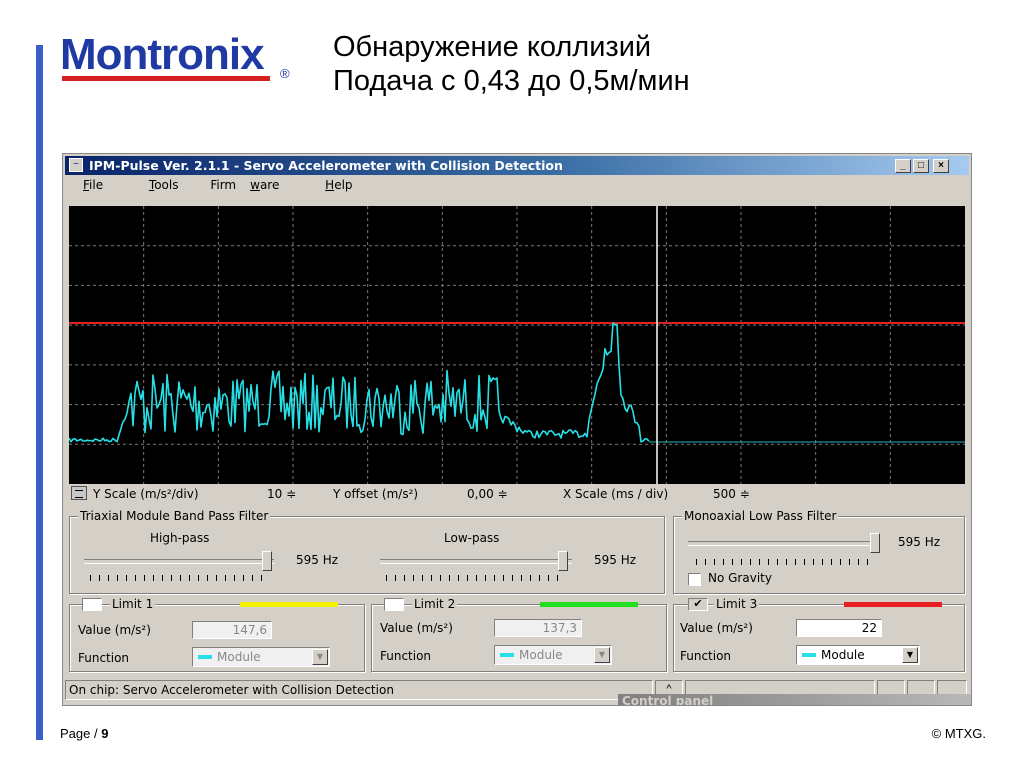  What do you see at coordinates (783, 543) in the screenshot?
I see `monoaxial-slider-track` at bounding box center [783, 543].